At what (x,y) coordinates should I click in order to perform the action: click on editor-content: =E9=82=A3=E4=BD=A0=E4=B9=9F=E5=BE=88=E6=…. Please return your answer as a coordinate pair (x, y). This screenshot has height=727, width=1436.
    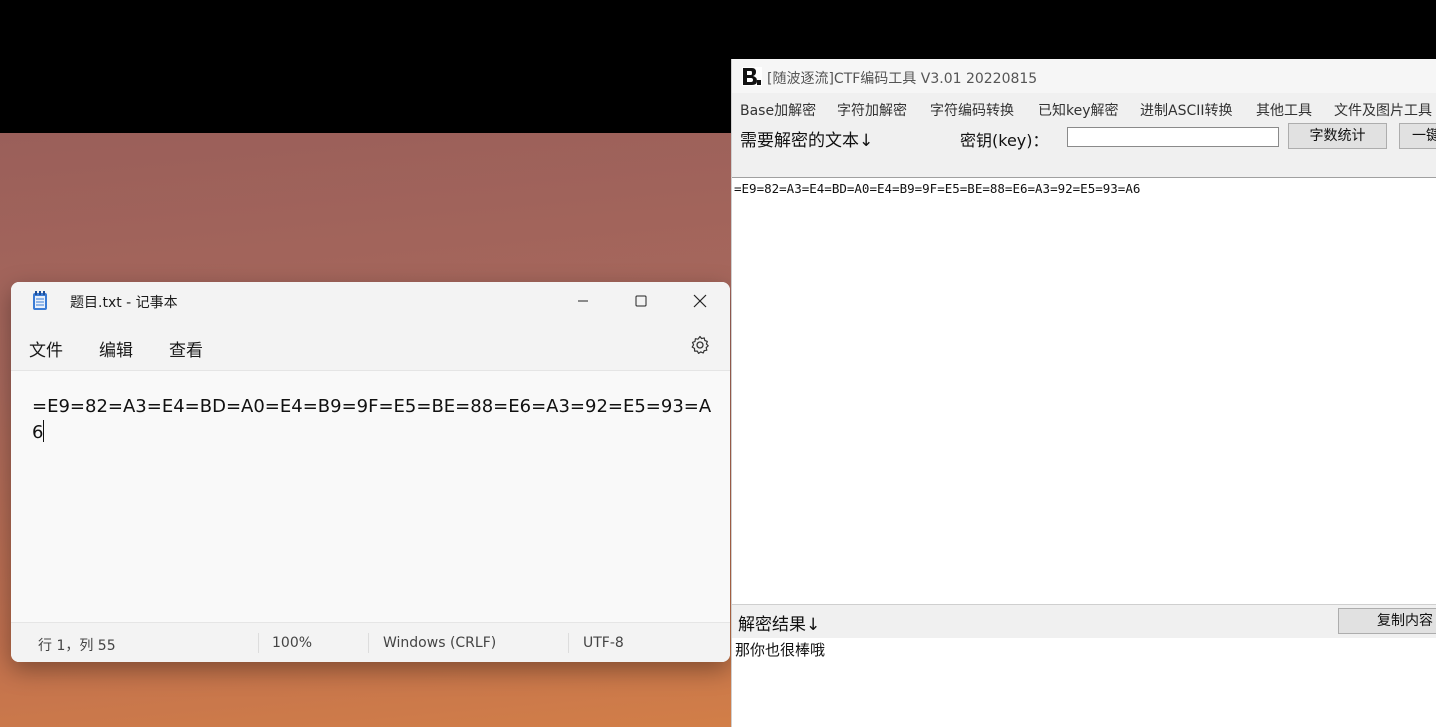
    Looking at the image, I should click on (372, 420).